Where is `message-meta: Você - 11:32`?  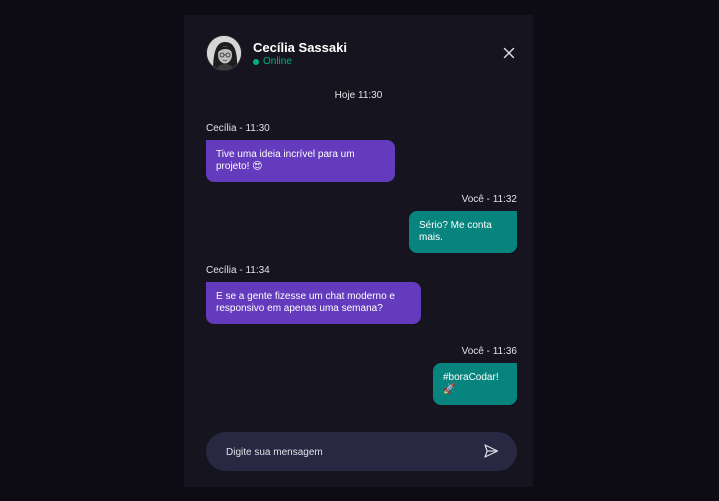
message-meta: Você - 11:32 is located at coordinates (489, 199).